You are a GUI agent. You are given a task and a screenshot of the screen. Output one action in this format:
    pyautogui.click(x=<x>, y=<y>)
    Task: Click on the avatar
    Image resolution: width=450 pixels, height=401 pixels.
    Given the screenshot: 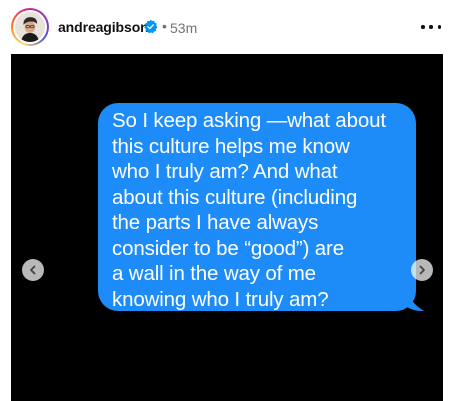 What is the action you would take?
    pyautogui.click(x=30, y=27)
    